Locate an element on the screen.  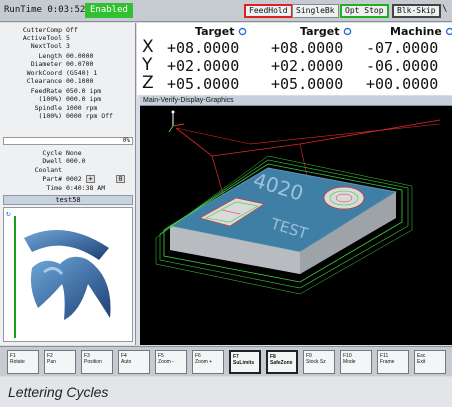
status-row-cycle: Cycle None is located at coordinates (68, 153).